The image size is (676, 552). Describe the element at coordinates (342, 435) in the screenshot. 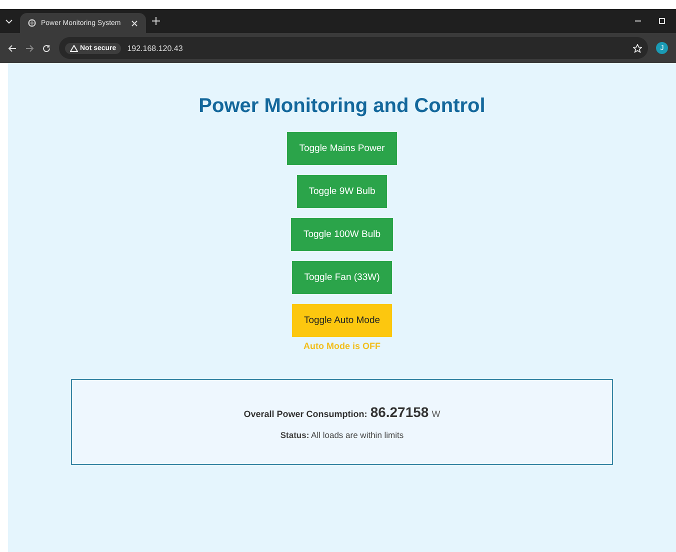

I see `status-text: Status: All loads are within limits` at that location.